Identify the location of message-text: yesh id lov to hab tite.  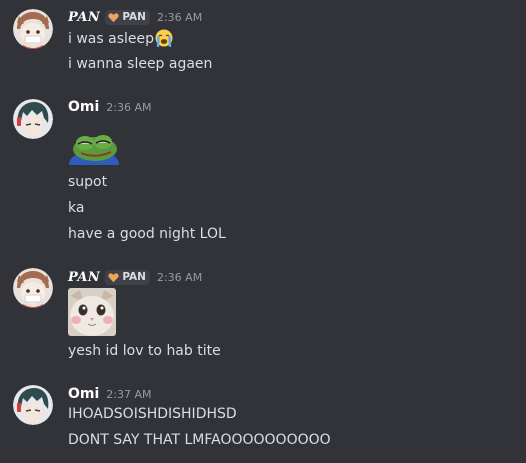
(144, 351).